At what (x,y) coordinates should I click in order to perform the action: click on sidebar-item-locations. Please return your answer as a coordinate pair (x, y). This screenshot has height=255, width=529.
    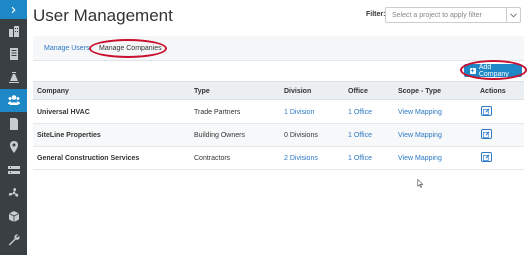
    Looking at the image, I should click on (13, 146).